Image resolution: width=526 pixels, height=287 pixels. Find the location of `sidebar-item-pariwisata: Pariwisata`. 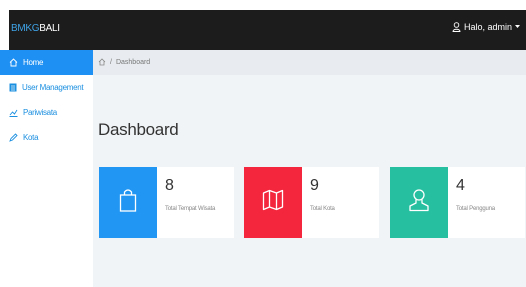

sidebar-item-pariwisata: Pariwisata is located at coordinates (46, 112).